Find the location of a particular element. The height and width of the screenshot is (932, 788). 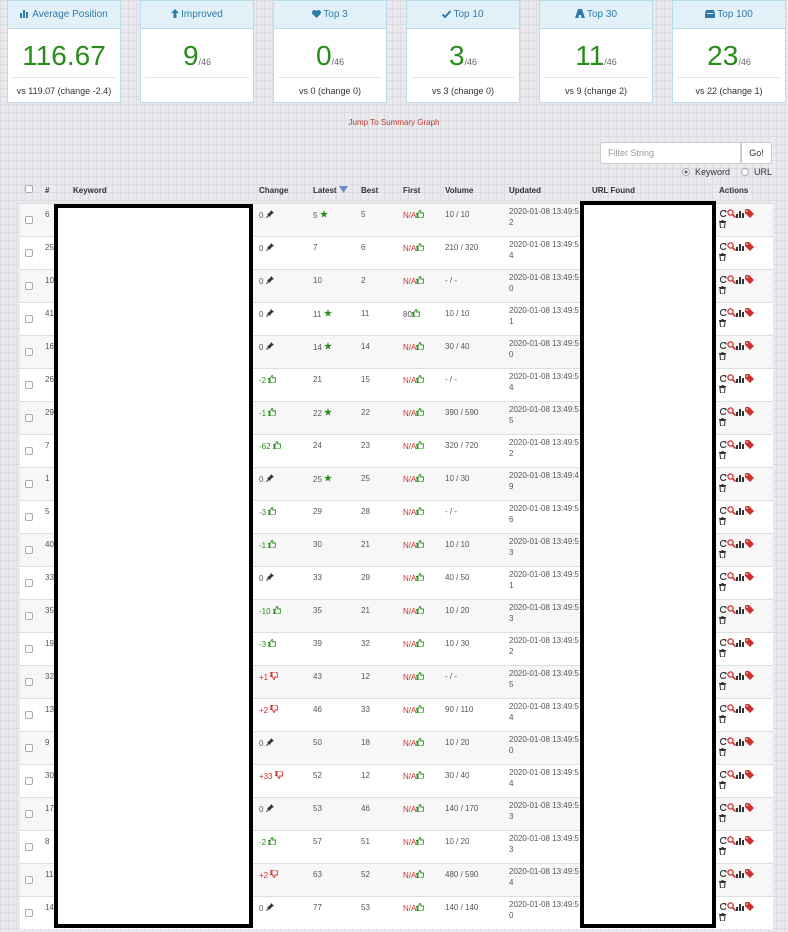

radio-keyword: Keyword is located at coordinates (706, 172).